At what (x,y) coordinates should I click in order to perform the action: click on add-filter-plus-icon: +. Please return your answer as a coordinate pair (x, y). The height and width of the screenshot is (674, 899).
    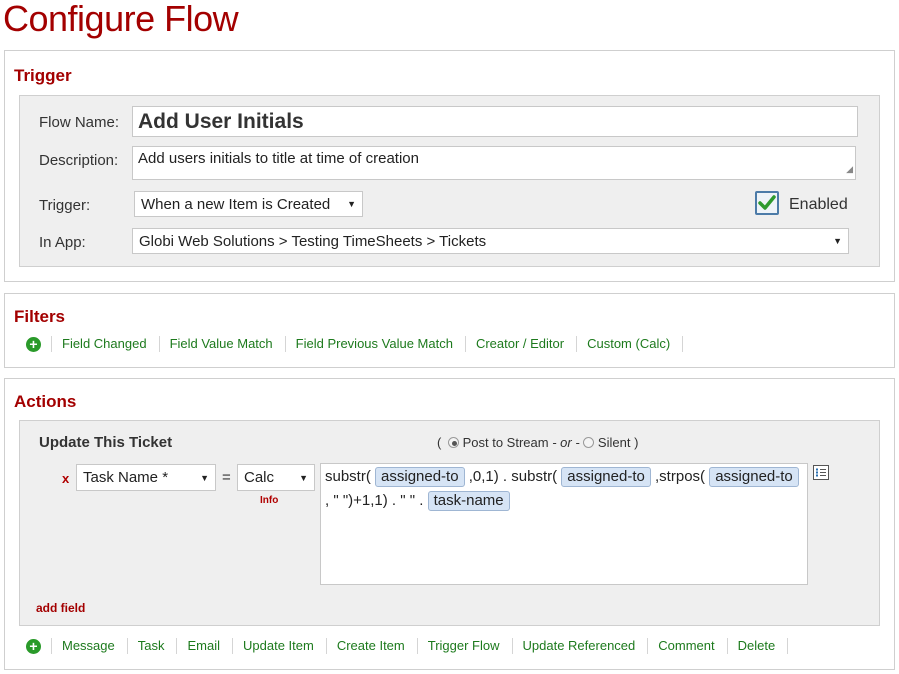
    Looking at the image, I should click on (33, 344).